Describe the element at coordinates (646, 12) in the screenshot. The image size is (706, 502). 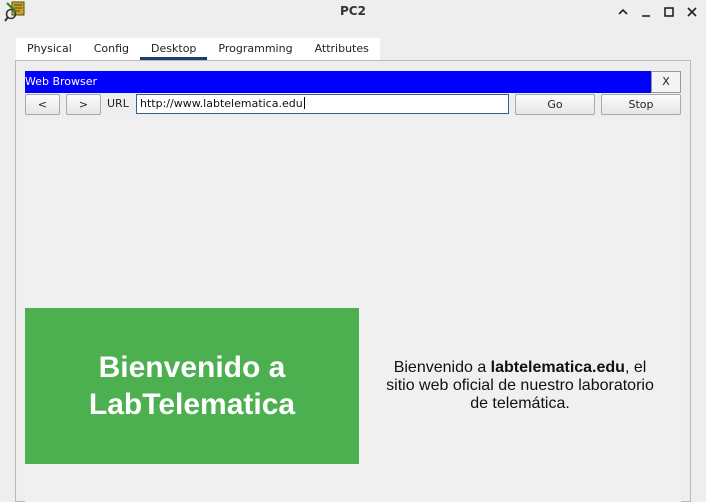
I see `minimize-icon` at that location.